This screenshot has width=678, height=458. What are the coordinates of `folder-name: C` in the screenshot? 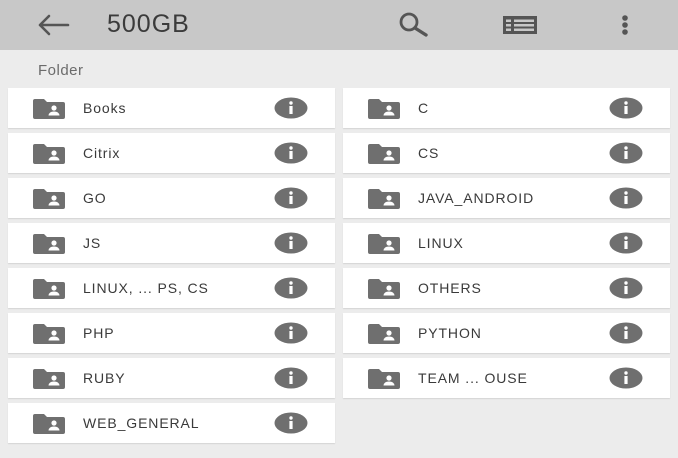 It's located at (424, 108).